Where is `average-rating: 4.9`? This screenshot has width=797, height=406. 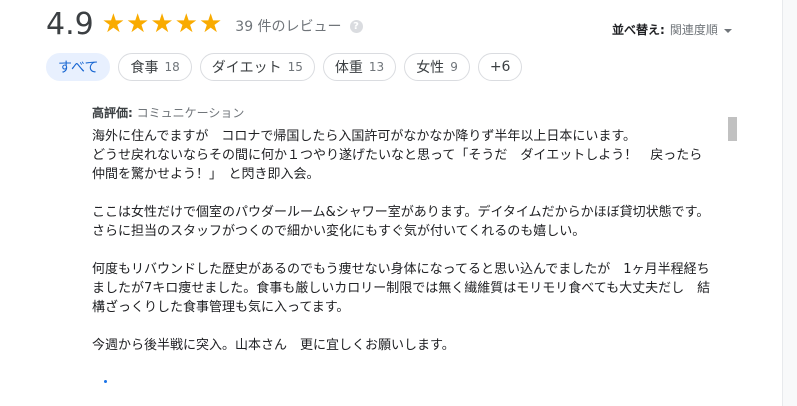 average-rating: 4.9 is located at coordinates (70, 24).